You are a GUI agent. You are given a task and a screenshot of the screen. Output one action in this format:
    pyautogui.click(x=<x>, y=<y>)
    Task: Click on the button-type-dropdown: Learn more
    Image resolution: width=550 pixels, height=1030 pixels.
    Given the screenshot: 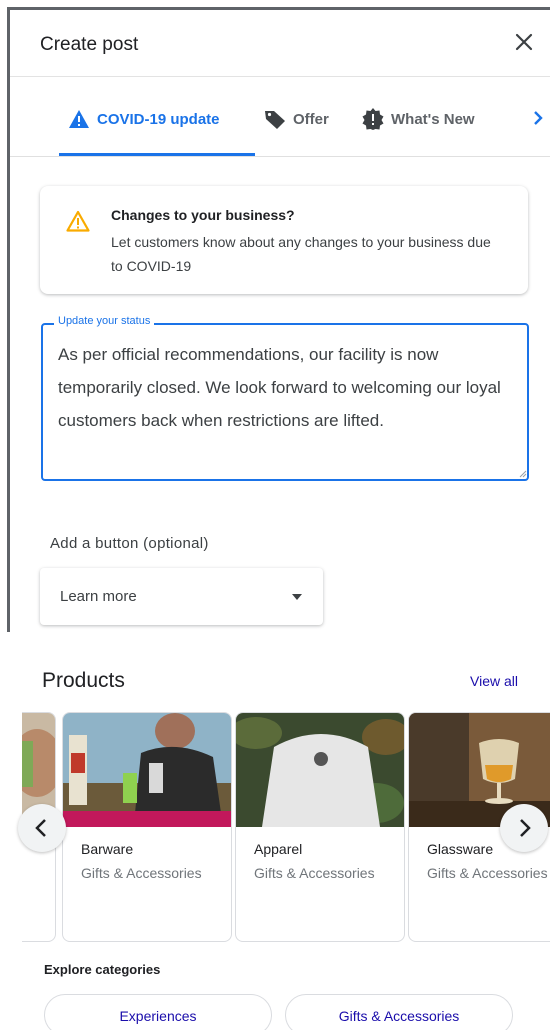 What is the action you would take?
    pyautogui.click(x=181, y=596)
    